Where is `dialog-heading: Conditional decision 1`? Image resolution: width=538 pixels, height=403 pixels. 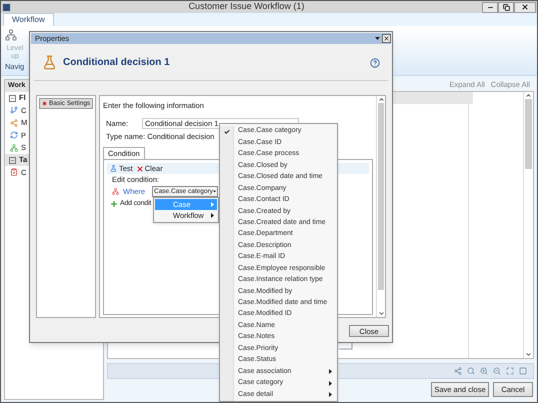
dialog-heading: Conditional decision 1 is located at coordinates (117, 63).